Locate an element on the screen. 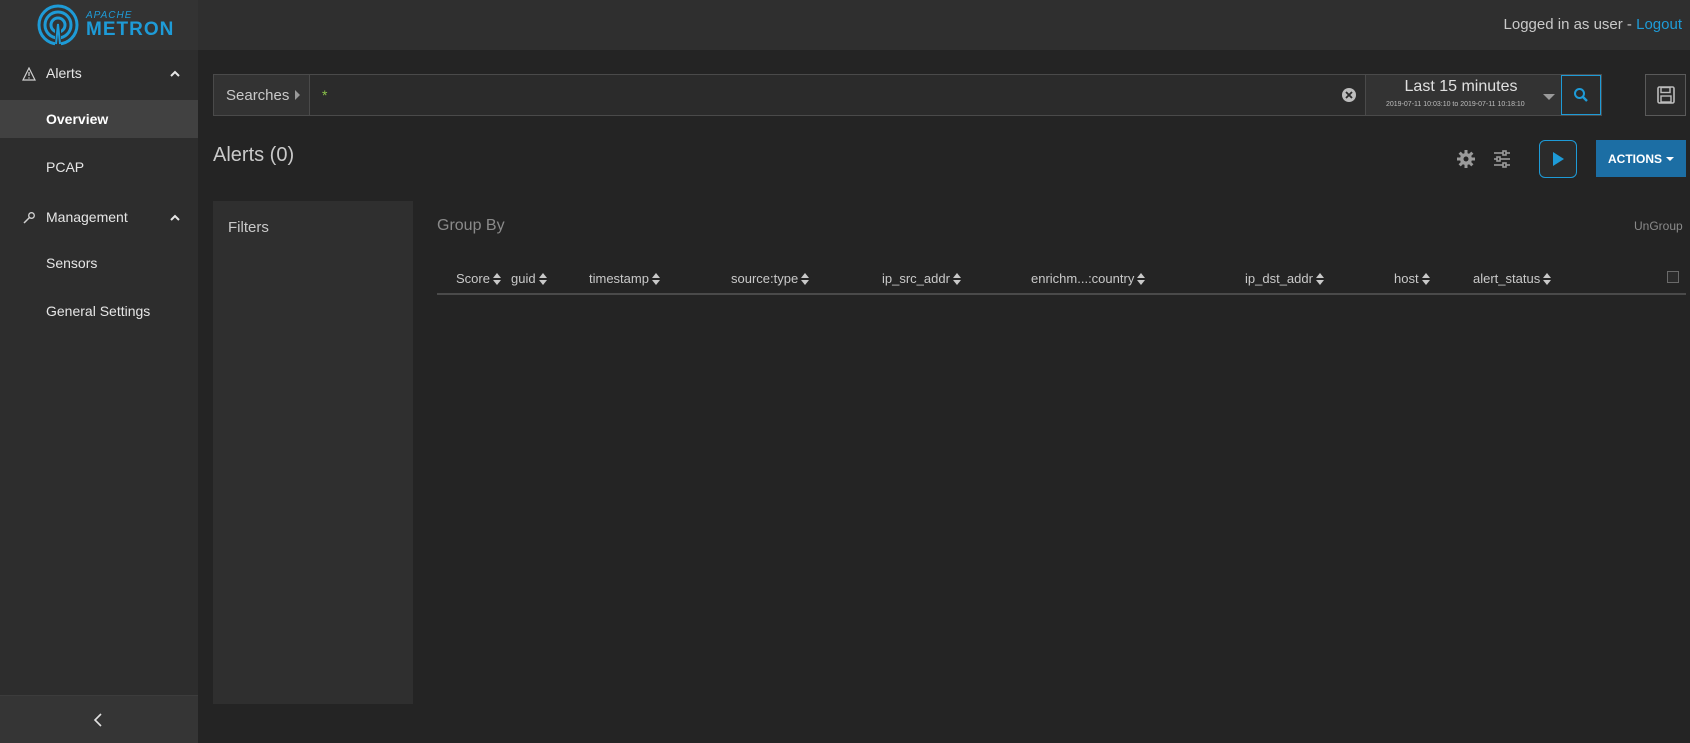 The height and width of the screenshot is (743, 1690). column-header-guid: guid is located at coordinates (529, 278).